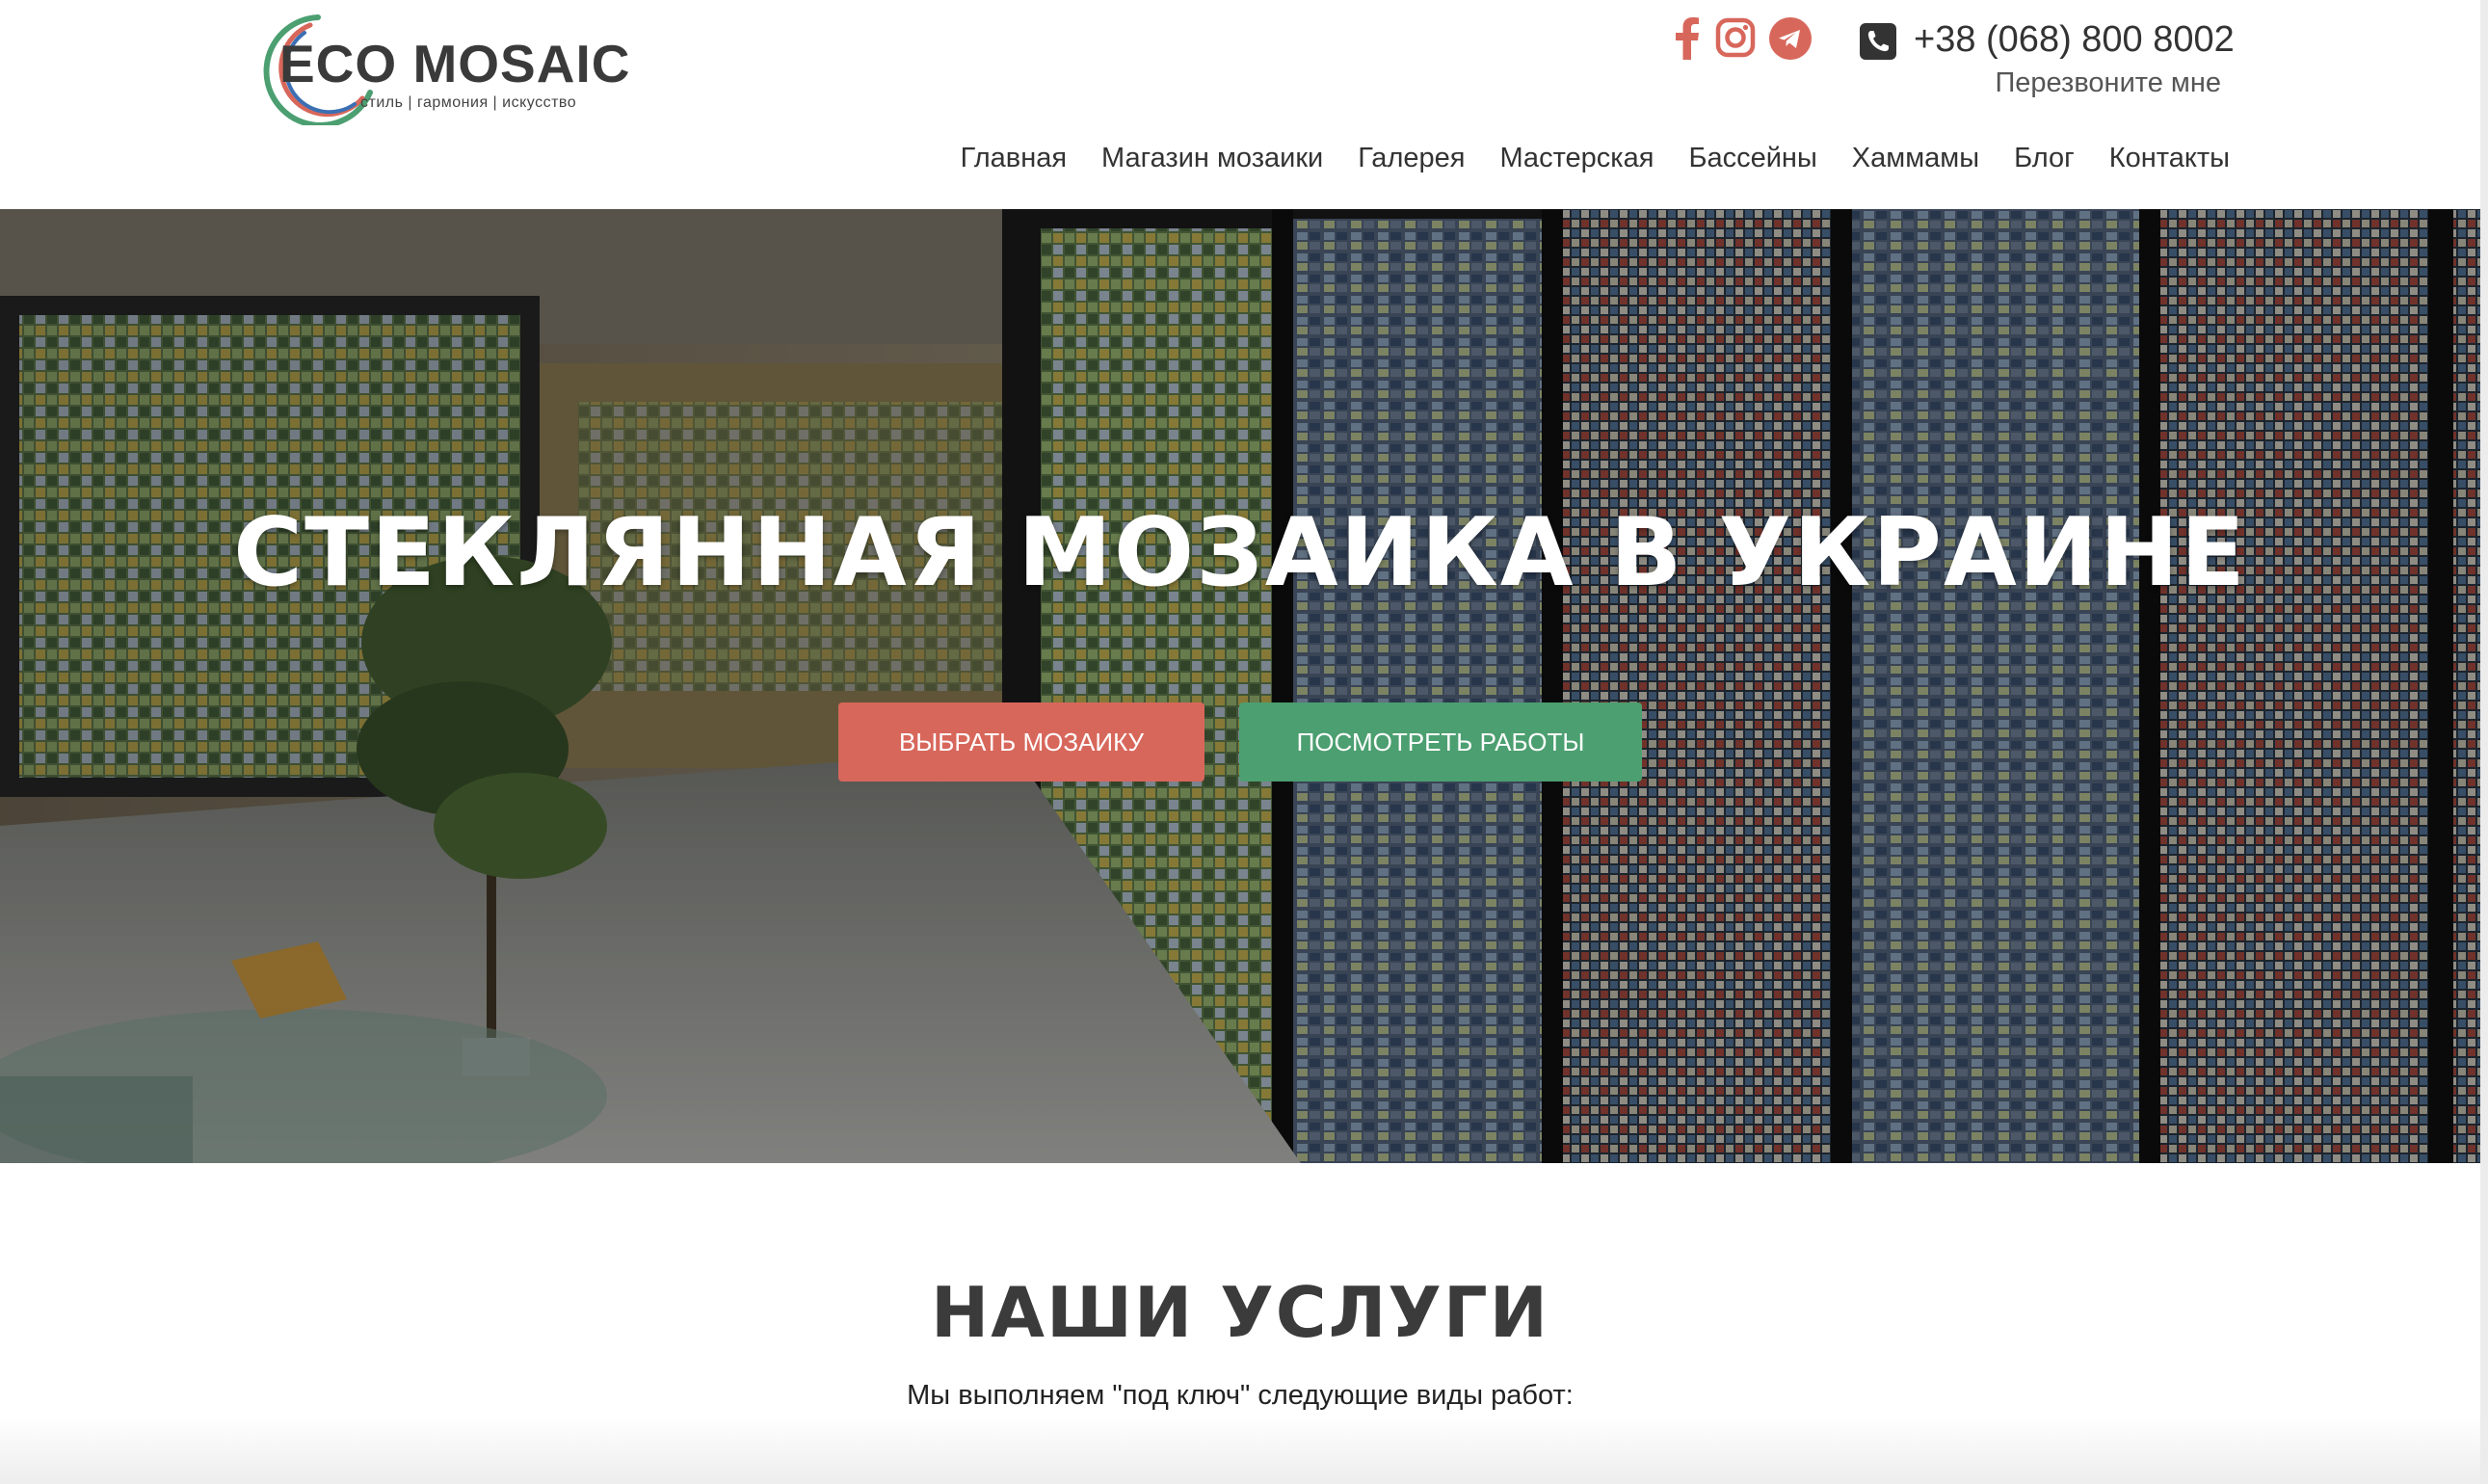 The width and height of the screenshot is (2488, 1484). Describe the element at coordinates (1735, 37) in the screenshot. I see `instagram-icon` at that location.